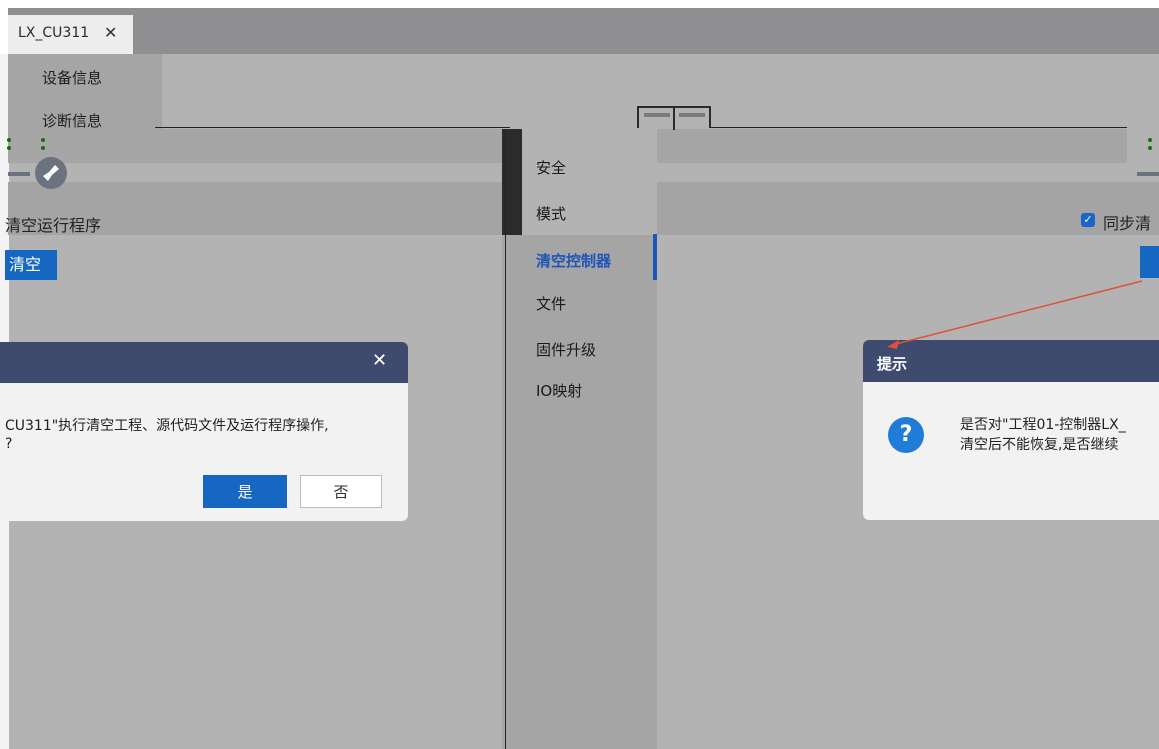  Describe the element at coordinates (1039, 445) in the screenshot. I see `dialog-message-2: 清空后不能恢复,是否继续` at that location.